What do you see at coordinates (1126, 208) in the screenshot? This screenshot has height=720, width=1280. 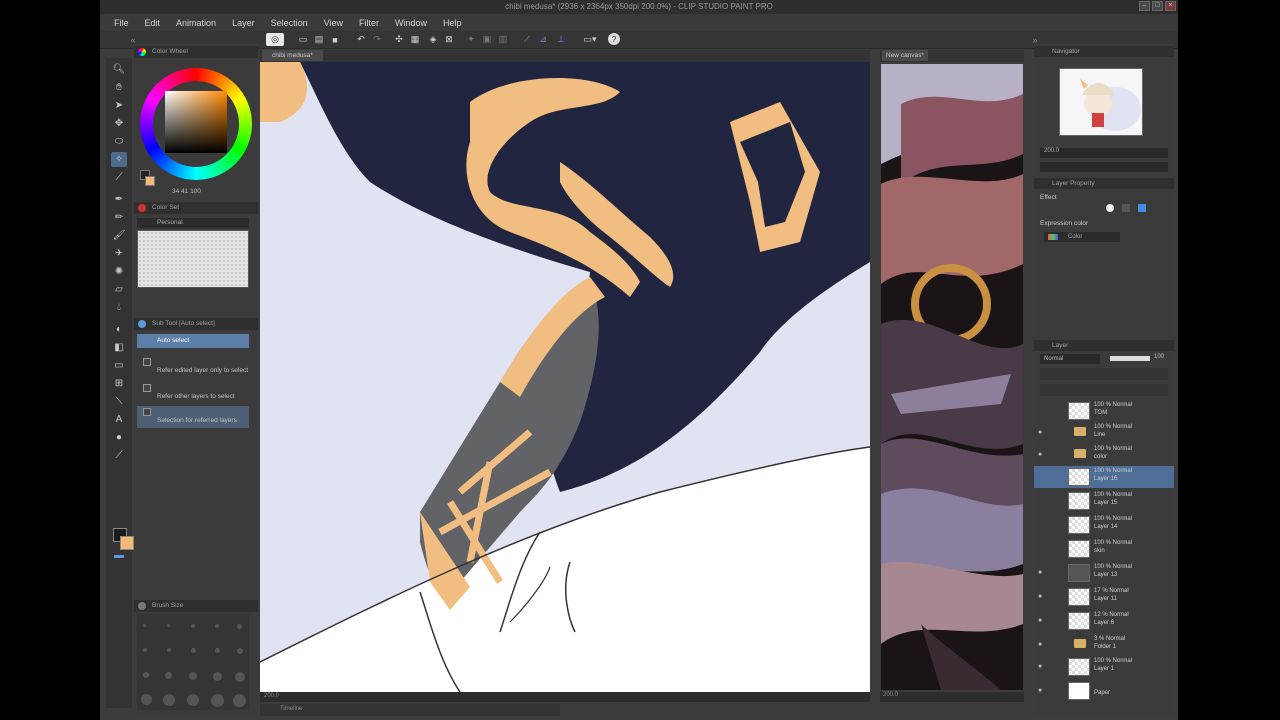 I see `tone-effect-icon` at bounding box center [1126, 208].